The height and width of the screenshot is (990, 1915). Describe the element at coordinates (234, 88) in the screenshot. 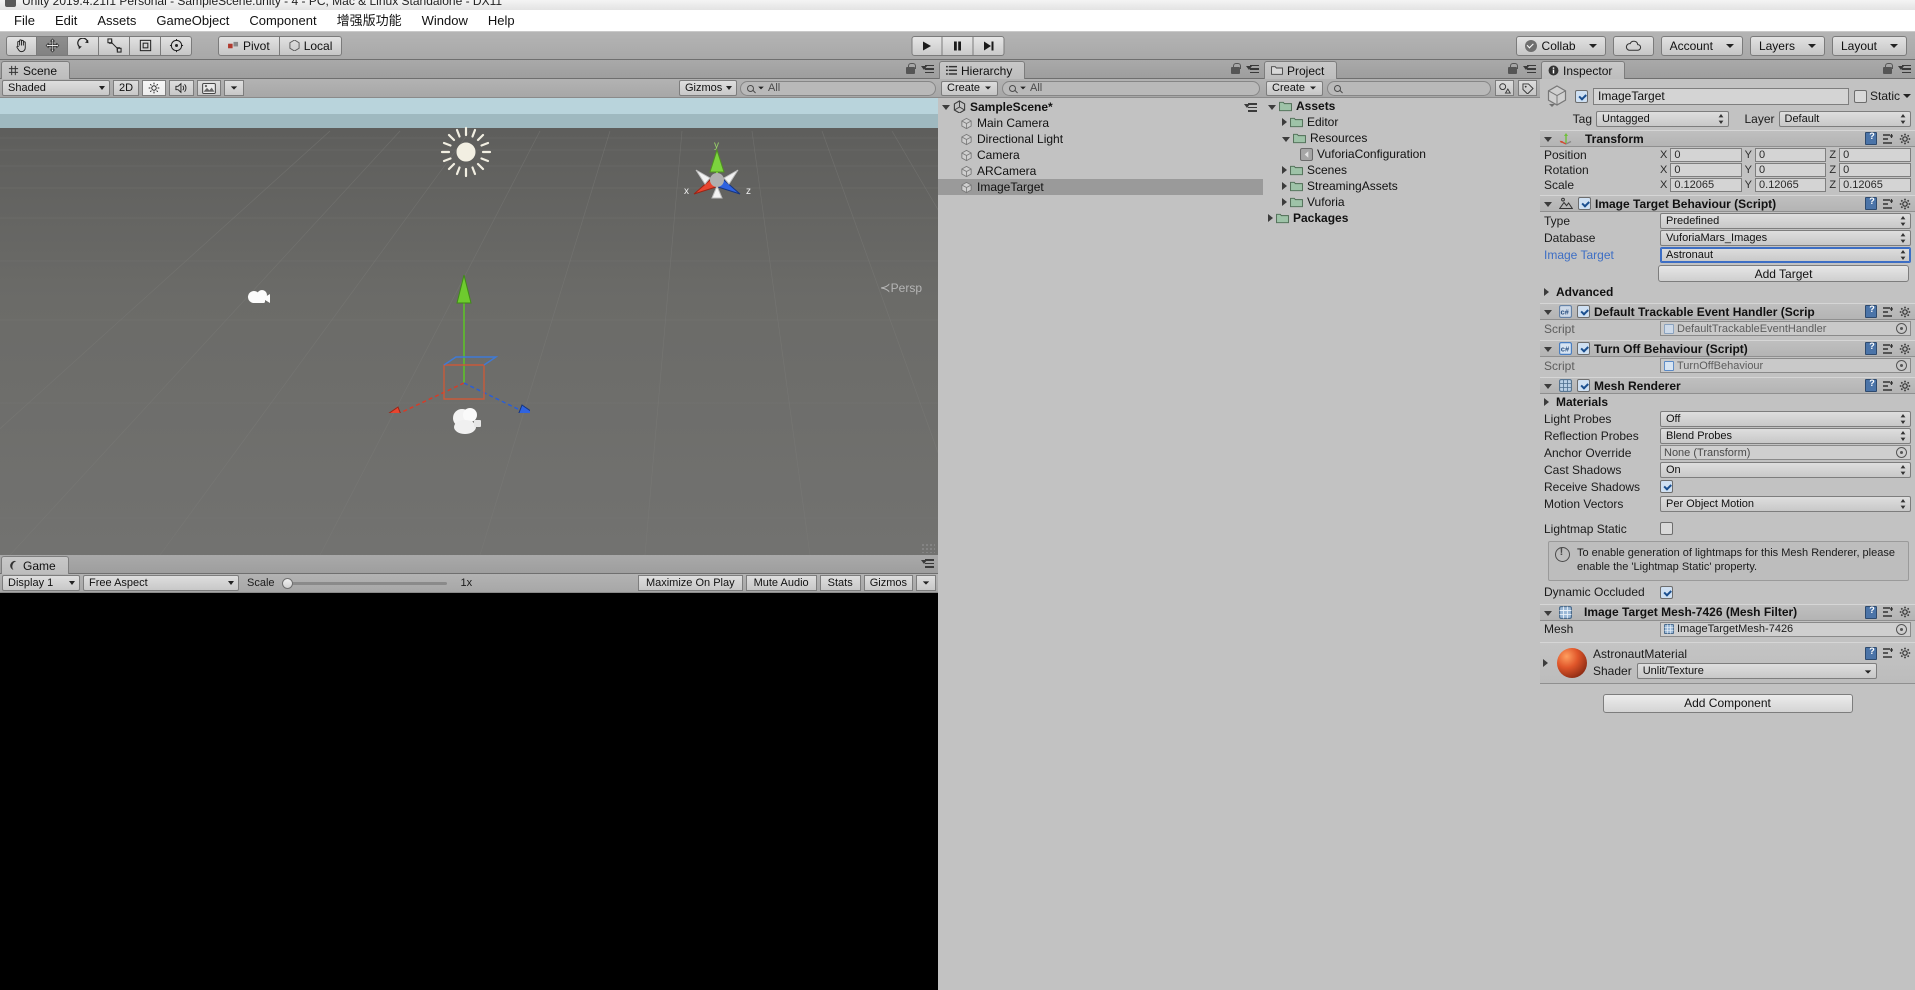

I see `effects-dropdown-button` at that location.